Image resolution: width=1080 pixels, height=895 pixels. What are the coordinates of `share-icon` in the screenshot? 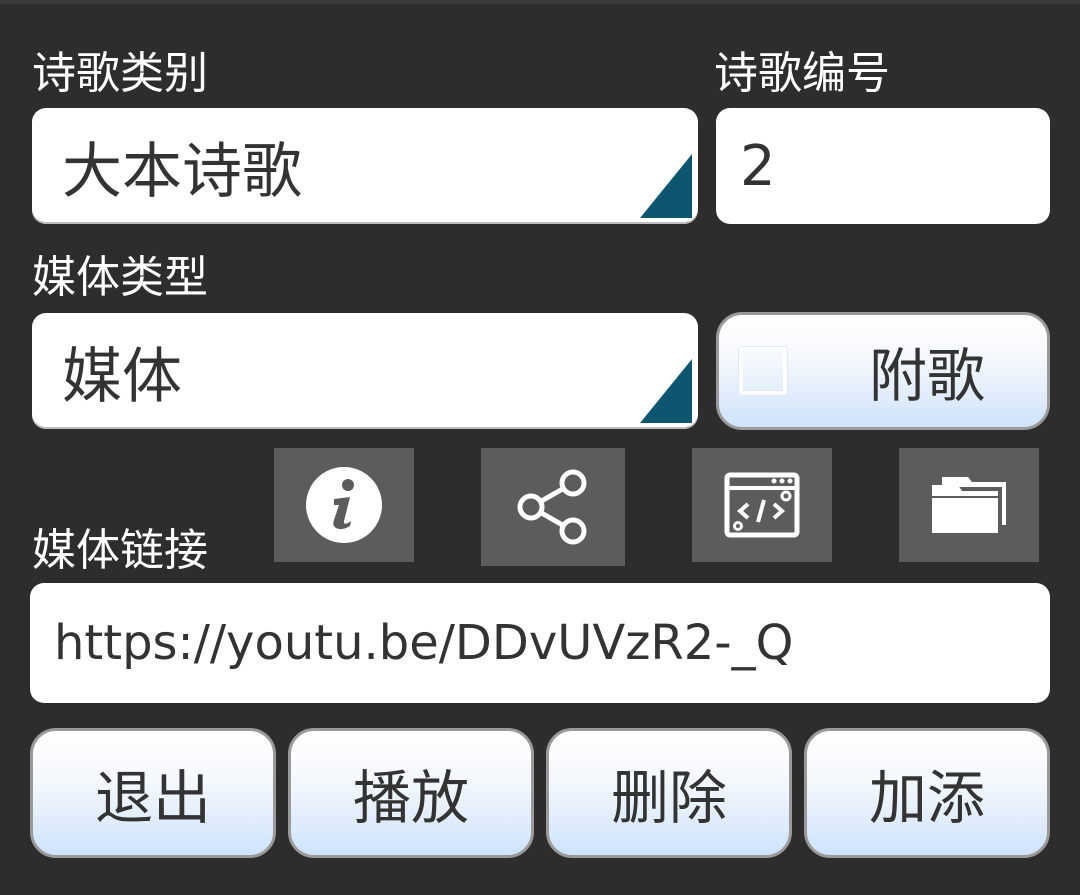 It's located at (552, 507).